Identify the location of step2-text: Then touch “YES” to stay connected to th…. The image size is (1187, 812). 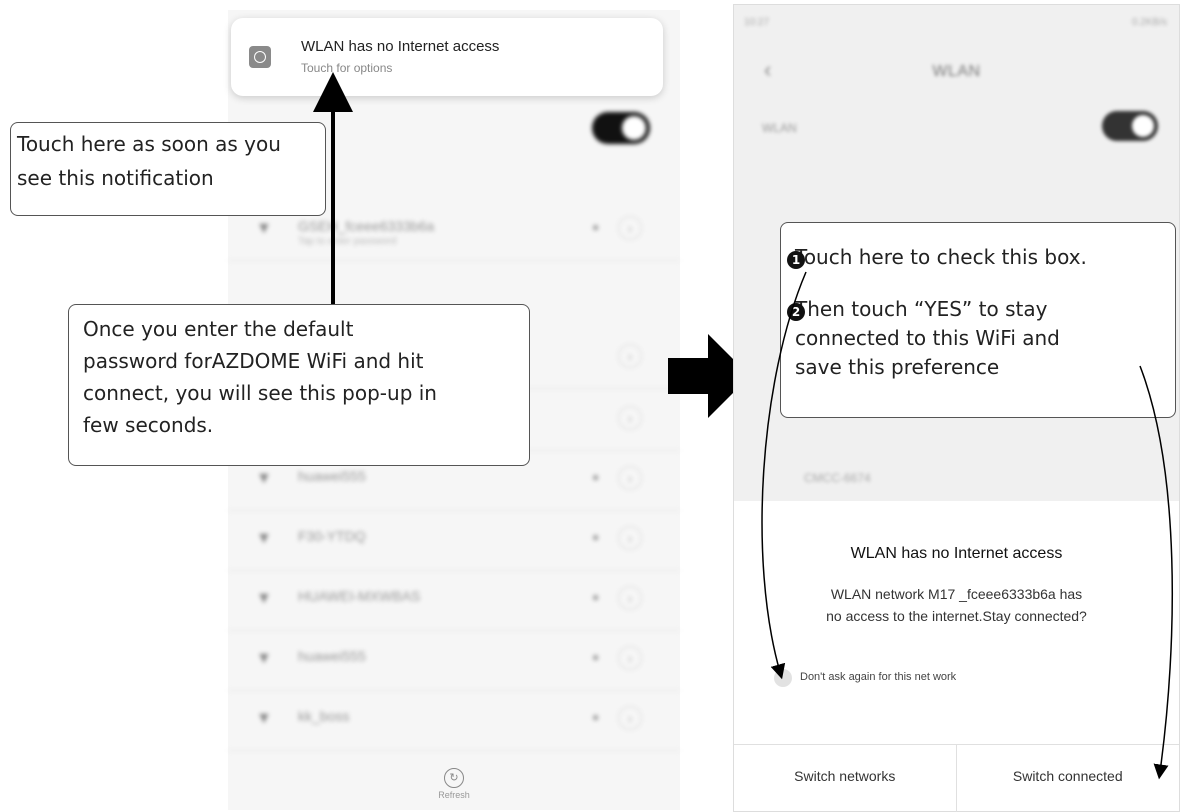
(980, 338).